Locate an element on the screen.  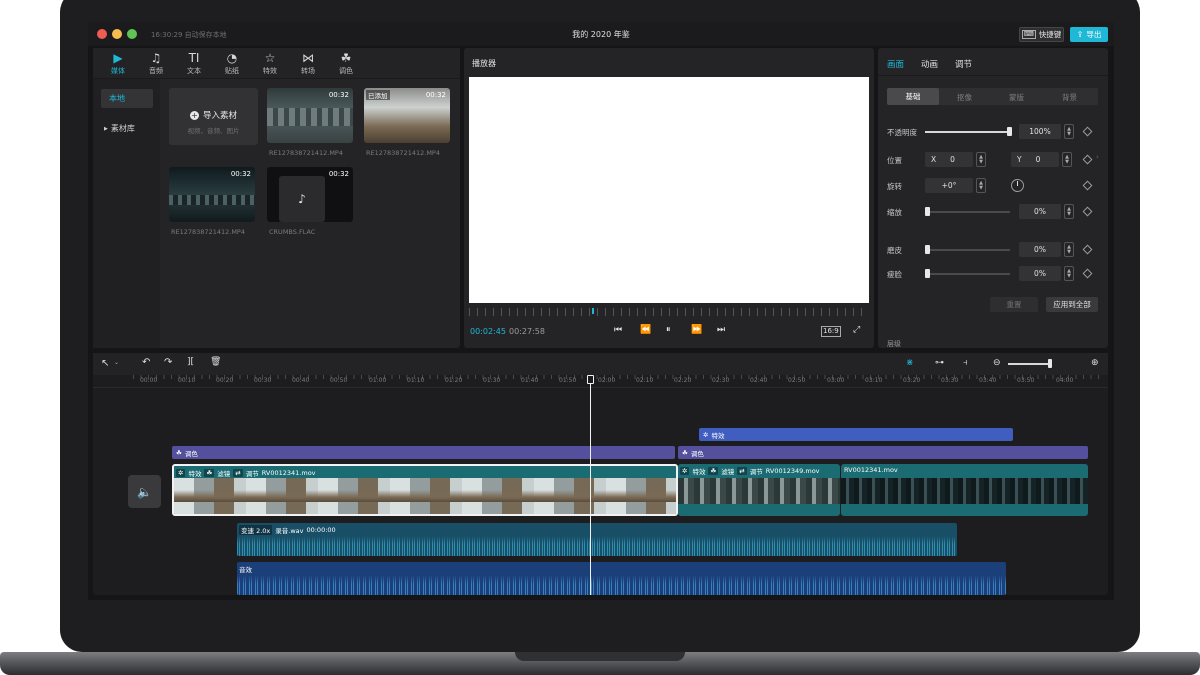
playhead-line is located at coordinates (590, 485).